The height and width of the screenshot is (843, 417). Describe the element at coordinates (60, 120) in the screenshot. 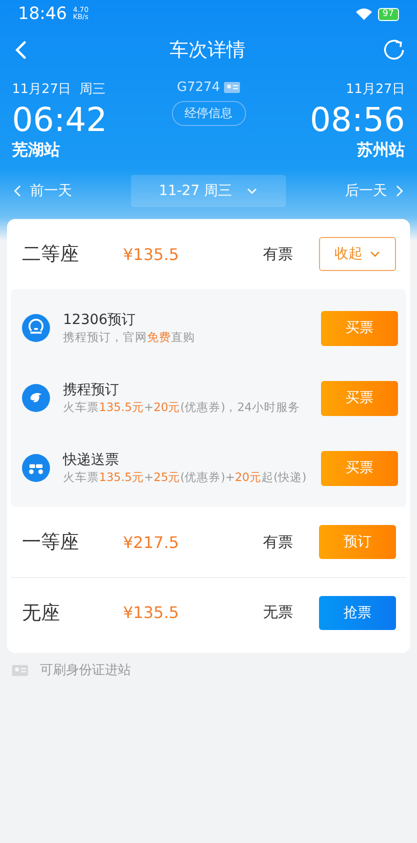

I see `departure-time: 06:42` at that location.